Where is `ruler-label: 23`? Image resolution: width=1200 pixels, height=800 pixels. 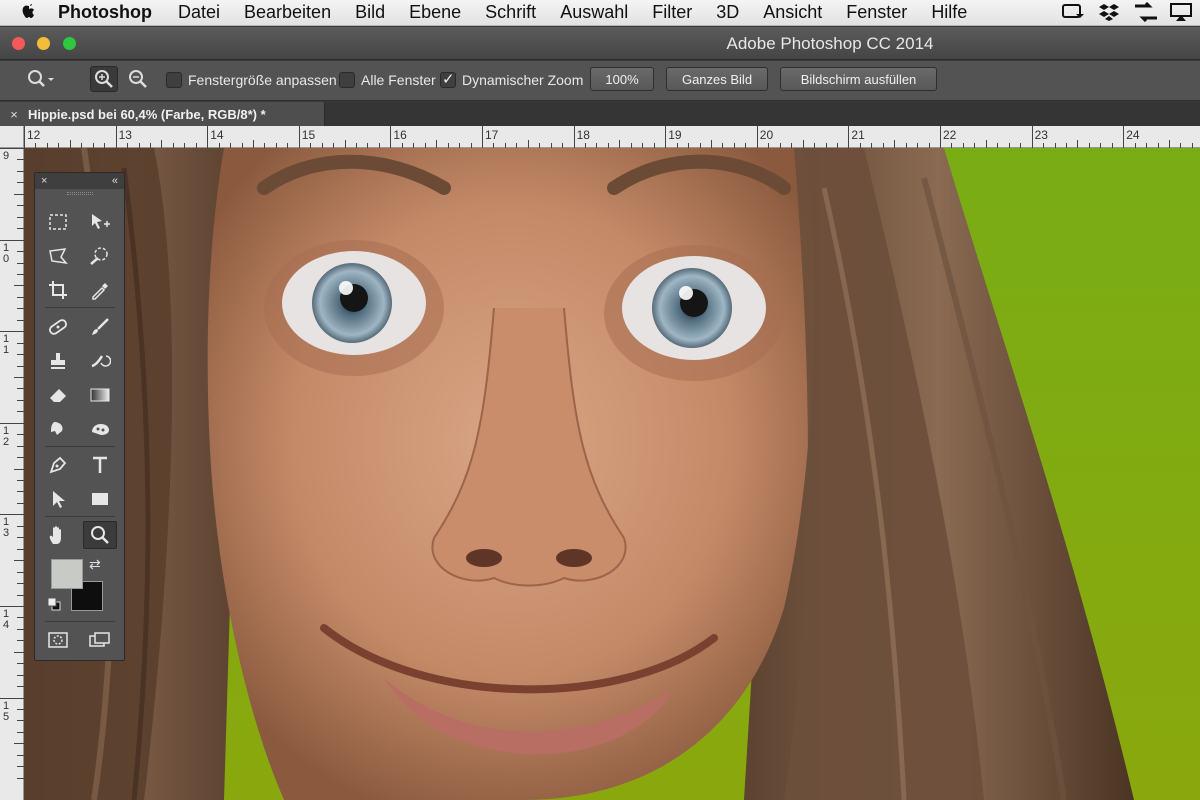
ruler-label: 23 is located at coordinates (1041, 135).